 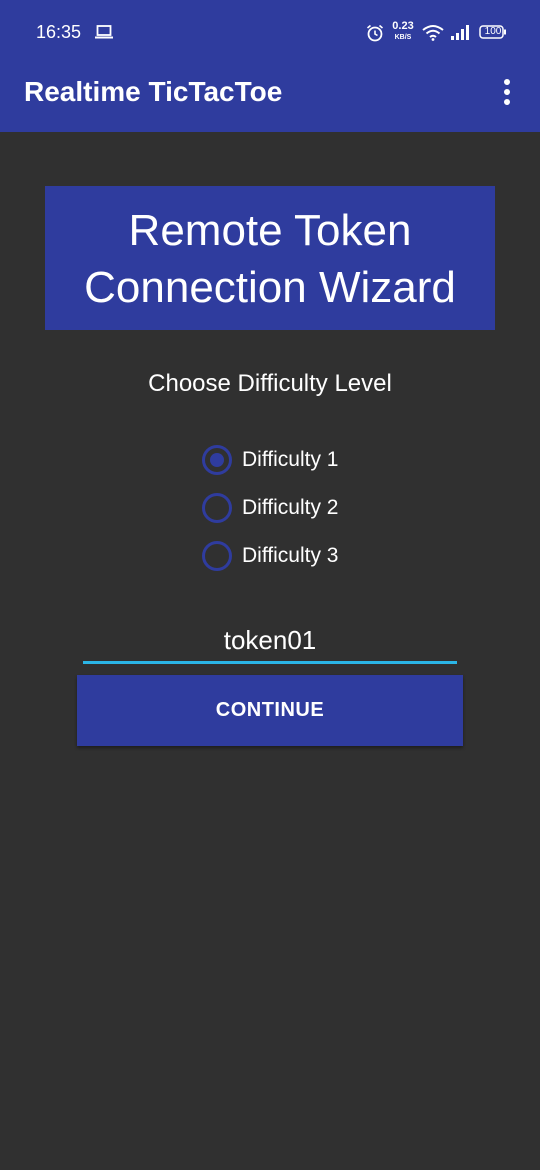 What do you see at coordinates (460, 32) in the screenshot?
I see `signal-icon` at bounding box center [460, 32].